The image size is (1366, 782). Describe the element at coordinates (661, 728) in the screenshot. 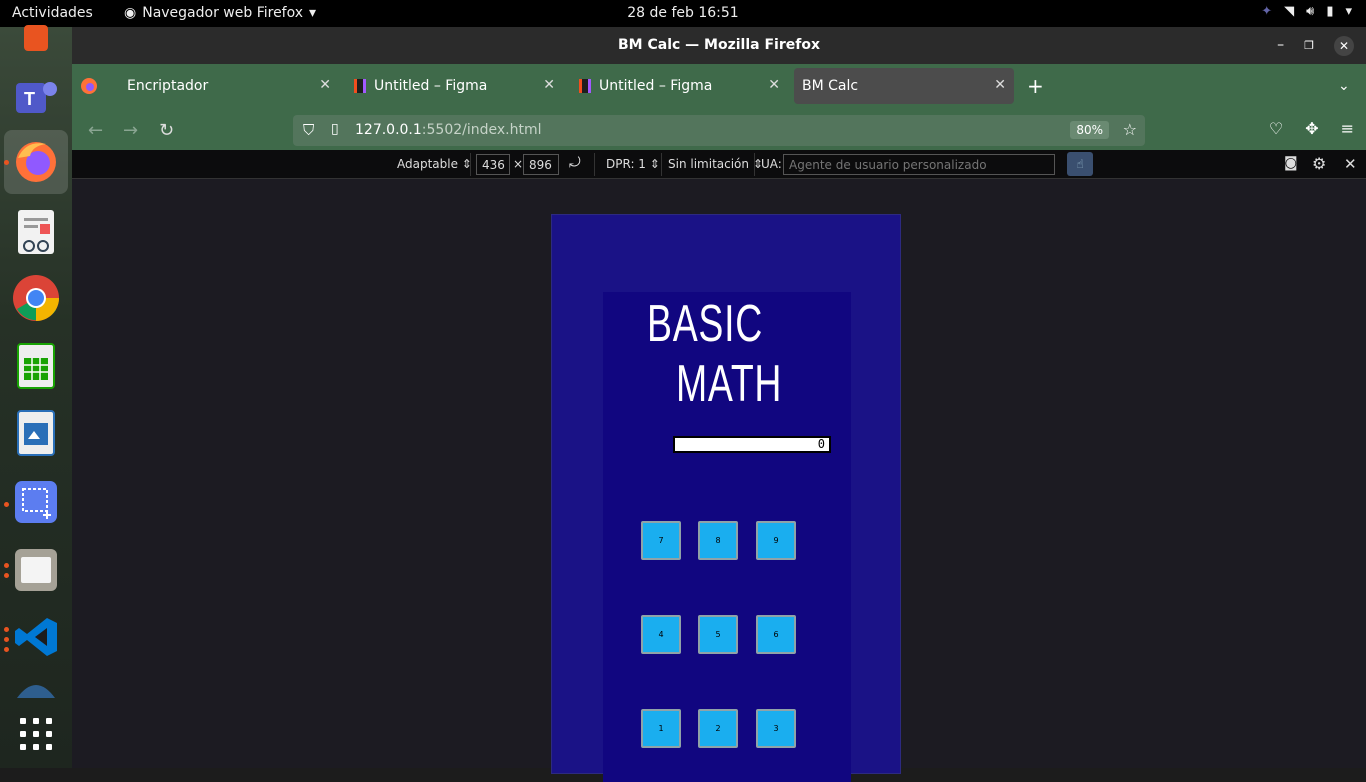

I see `key-1: 1` at that location.